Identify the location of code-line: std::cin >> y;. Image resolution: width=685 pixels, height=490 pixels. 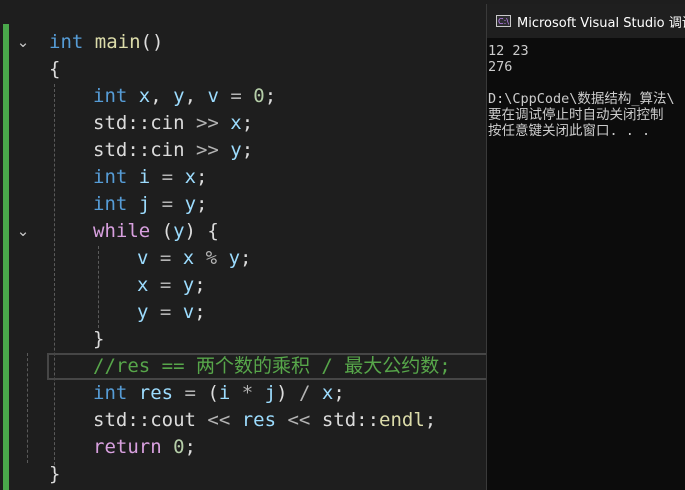
(173, 150).